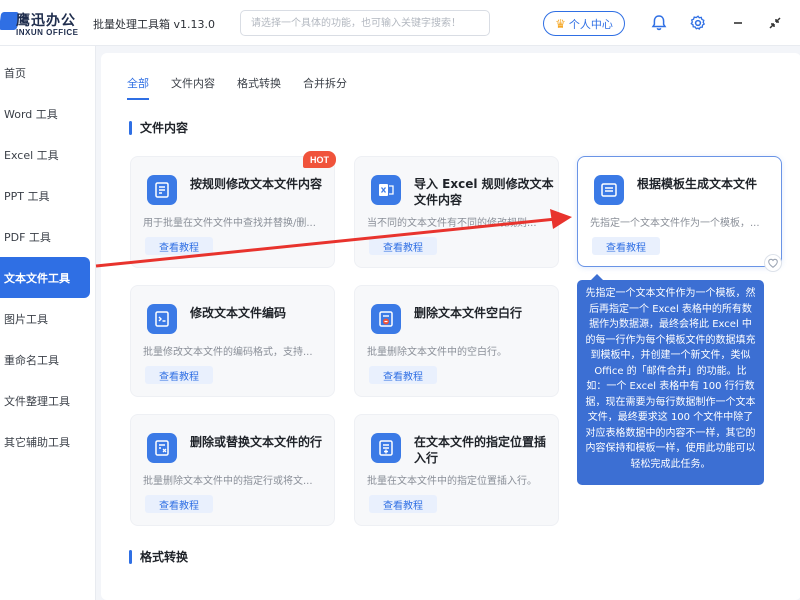 Image resolution: width=800 pixels, height=600 pixels. Describe the element at coordinates (484, 192) in the screenshot. I see `card-title: 导入 Excel 规则修改文本文件内容` at that location.